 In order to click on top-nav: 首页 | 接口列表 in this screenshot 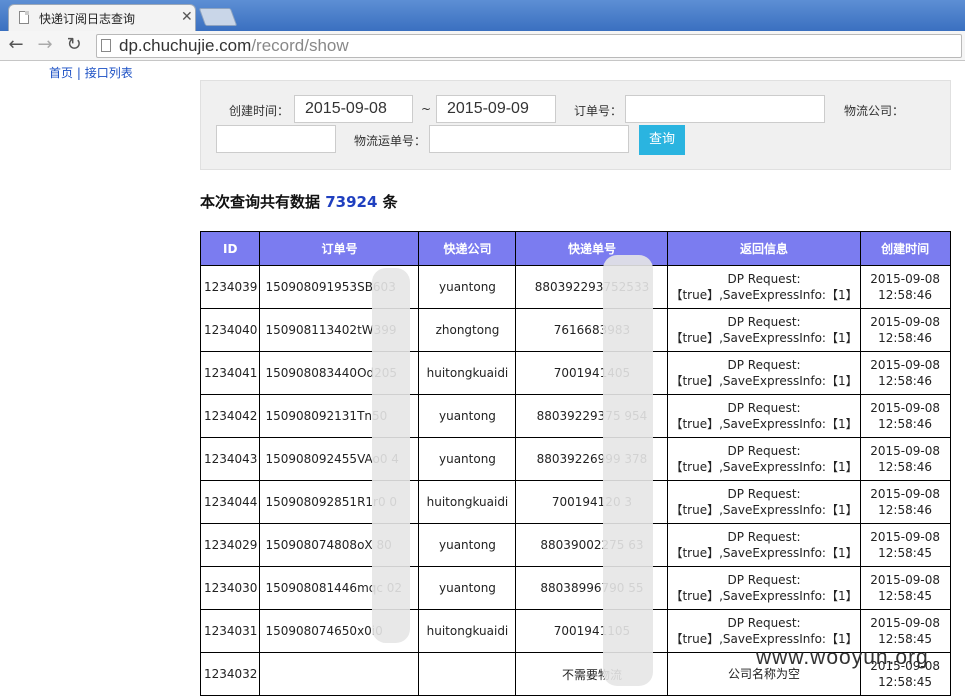, I will do `click(91, 72)`.